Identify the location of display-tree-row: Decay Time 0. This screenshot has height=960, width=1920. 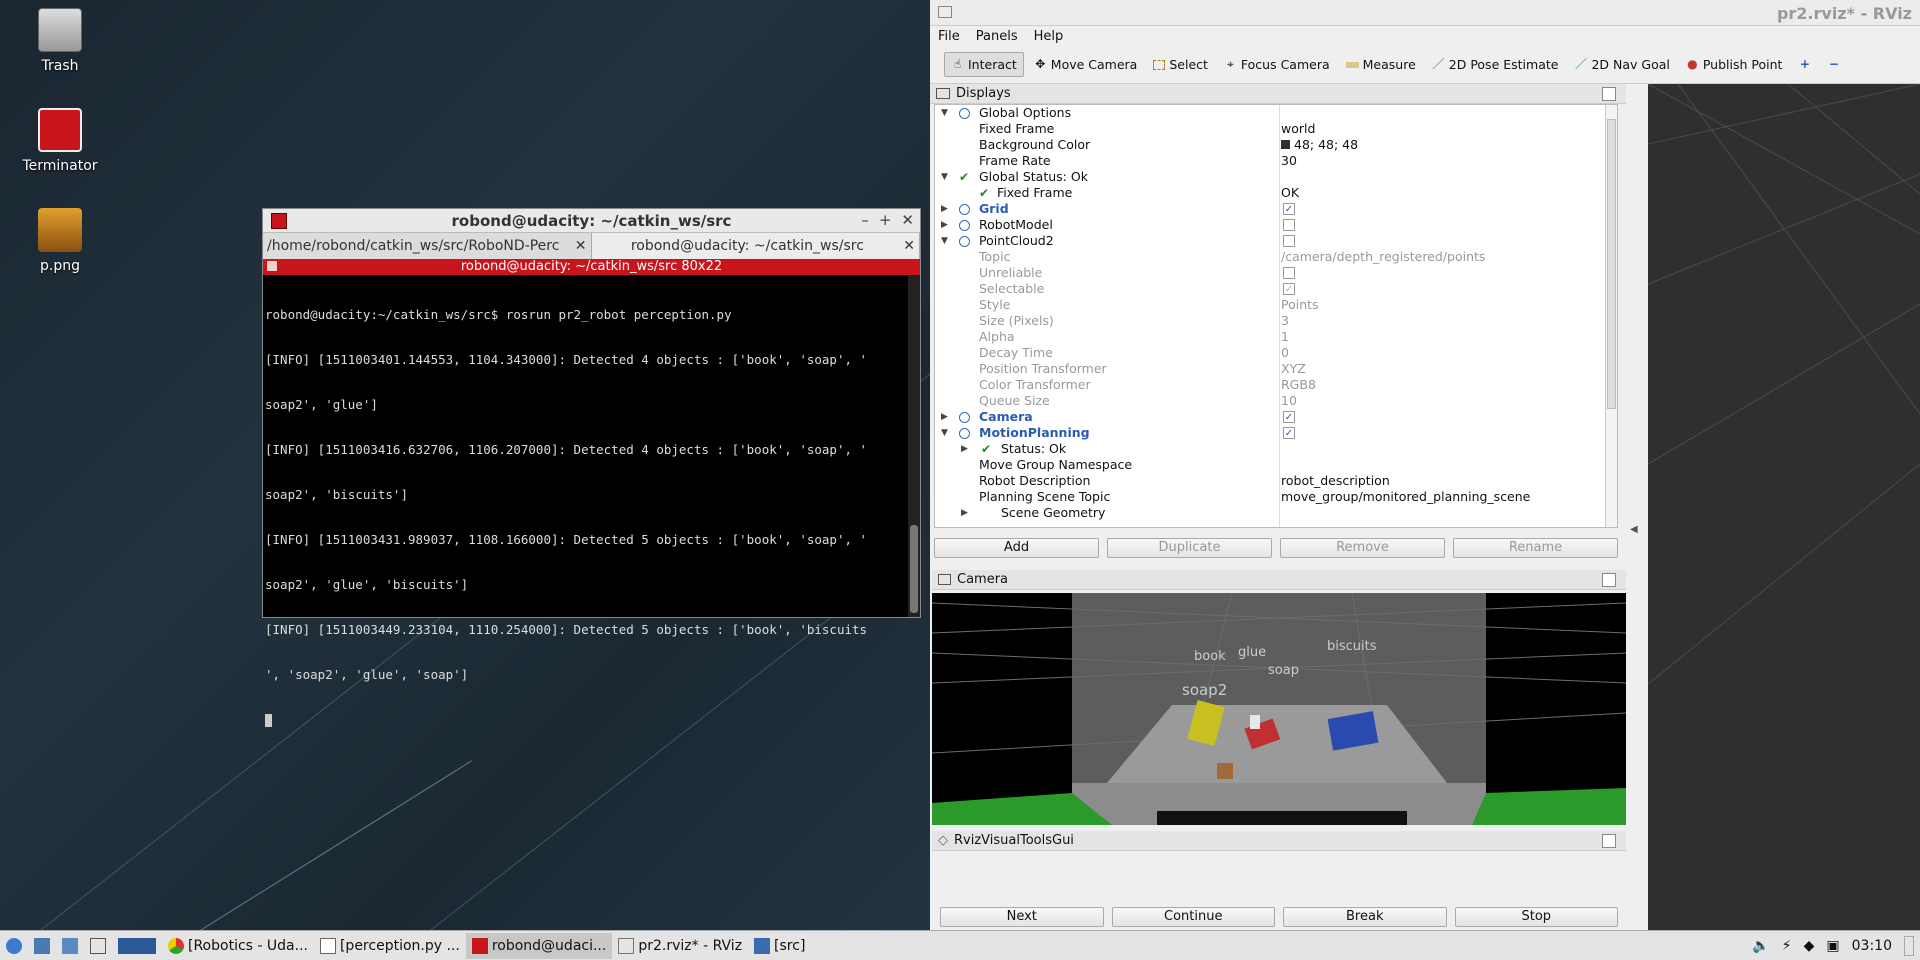
(1276, 353).